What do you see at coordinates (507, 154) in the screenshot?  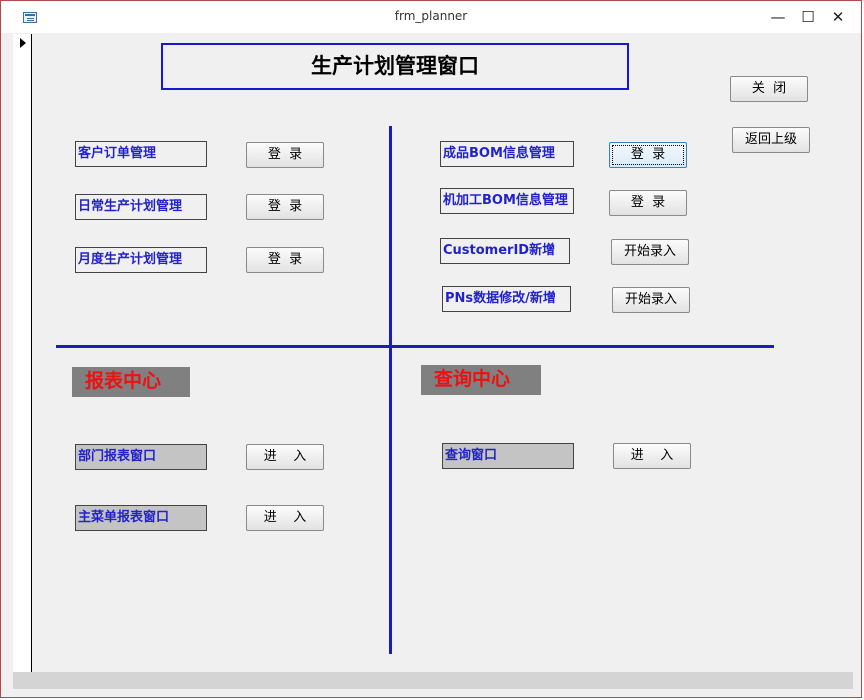 I see `finished-bom-label: 成品BOM信息管理` at bounding box center [507, 154].